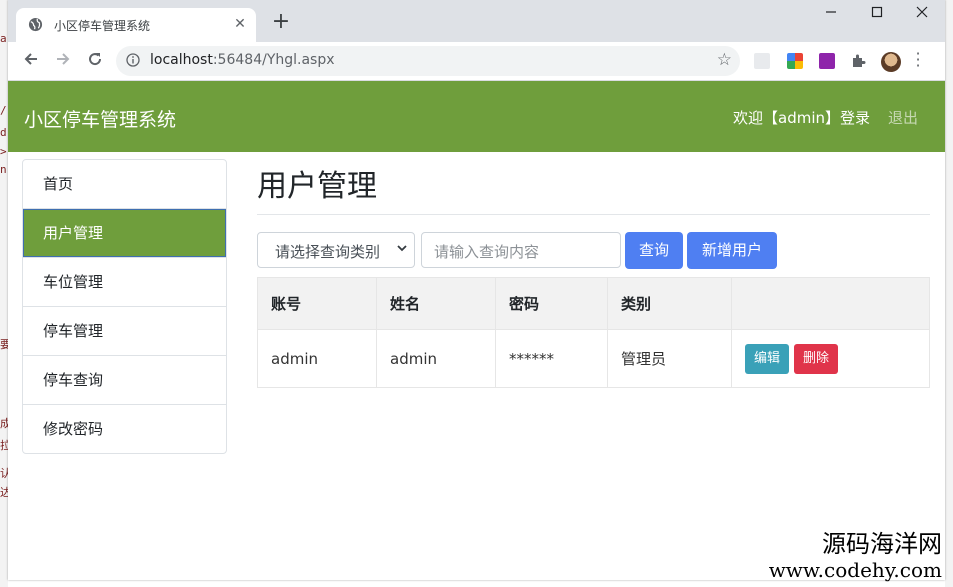 The image size is (953, 587). I want to click on cell-type: 管理员, so click(669, 358).